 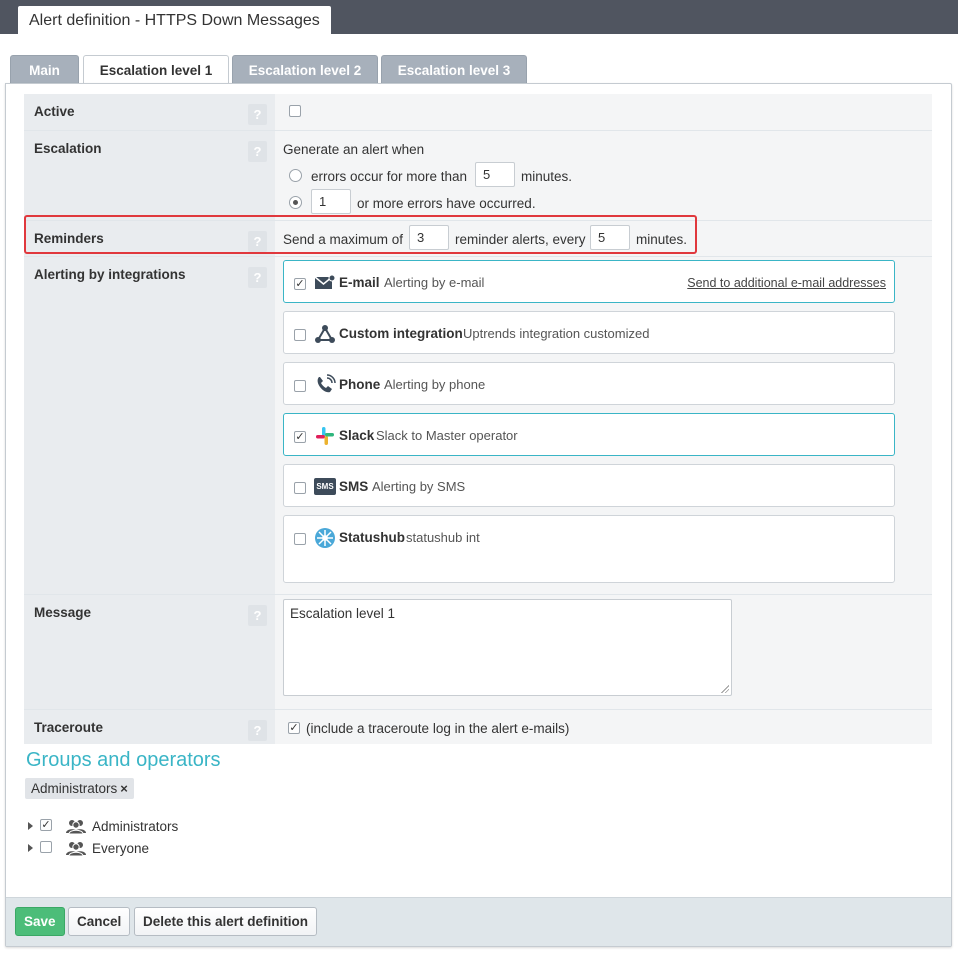 I want to click on custom-integration-checkbox, so click(x=300, y=335).